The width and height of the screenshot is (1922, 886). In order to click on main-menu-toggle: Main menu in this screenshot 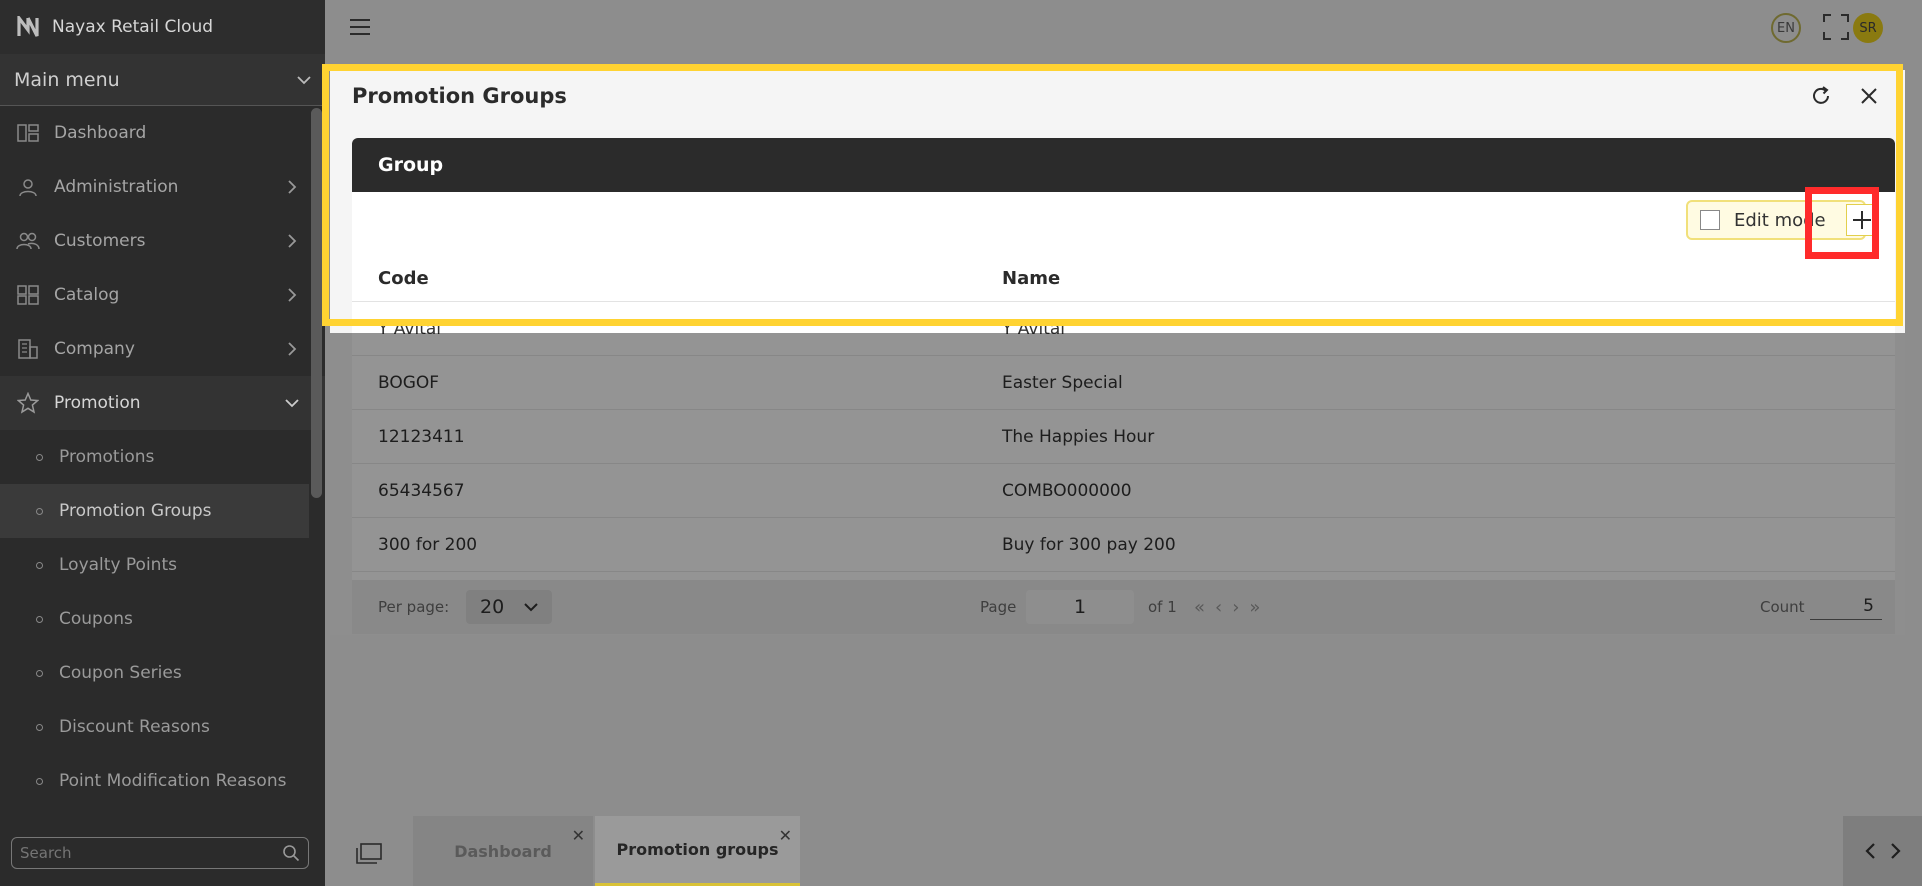, I will do `click(162, 80)`.